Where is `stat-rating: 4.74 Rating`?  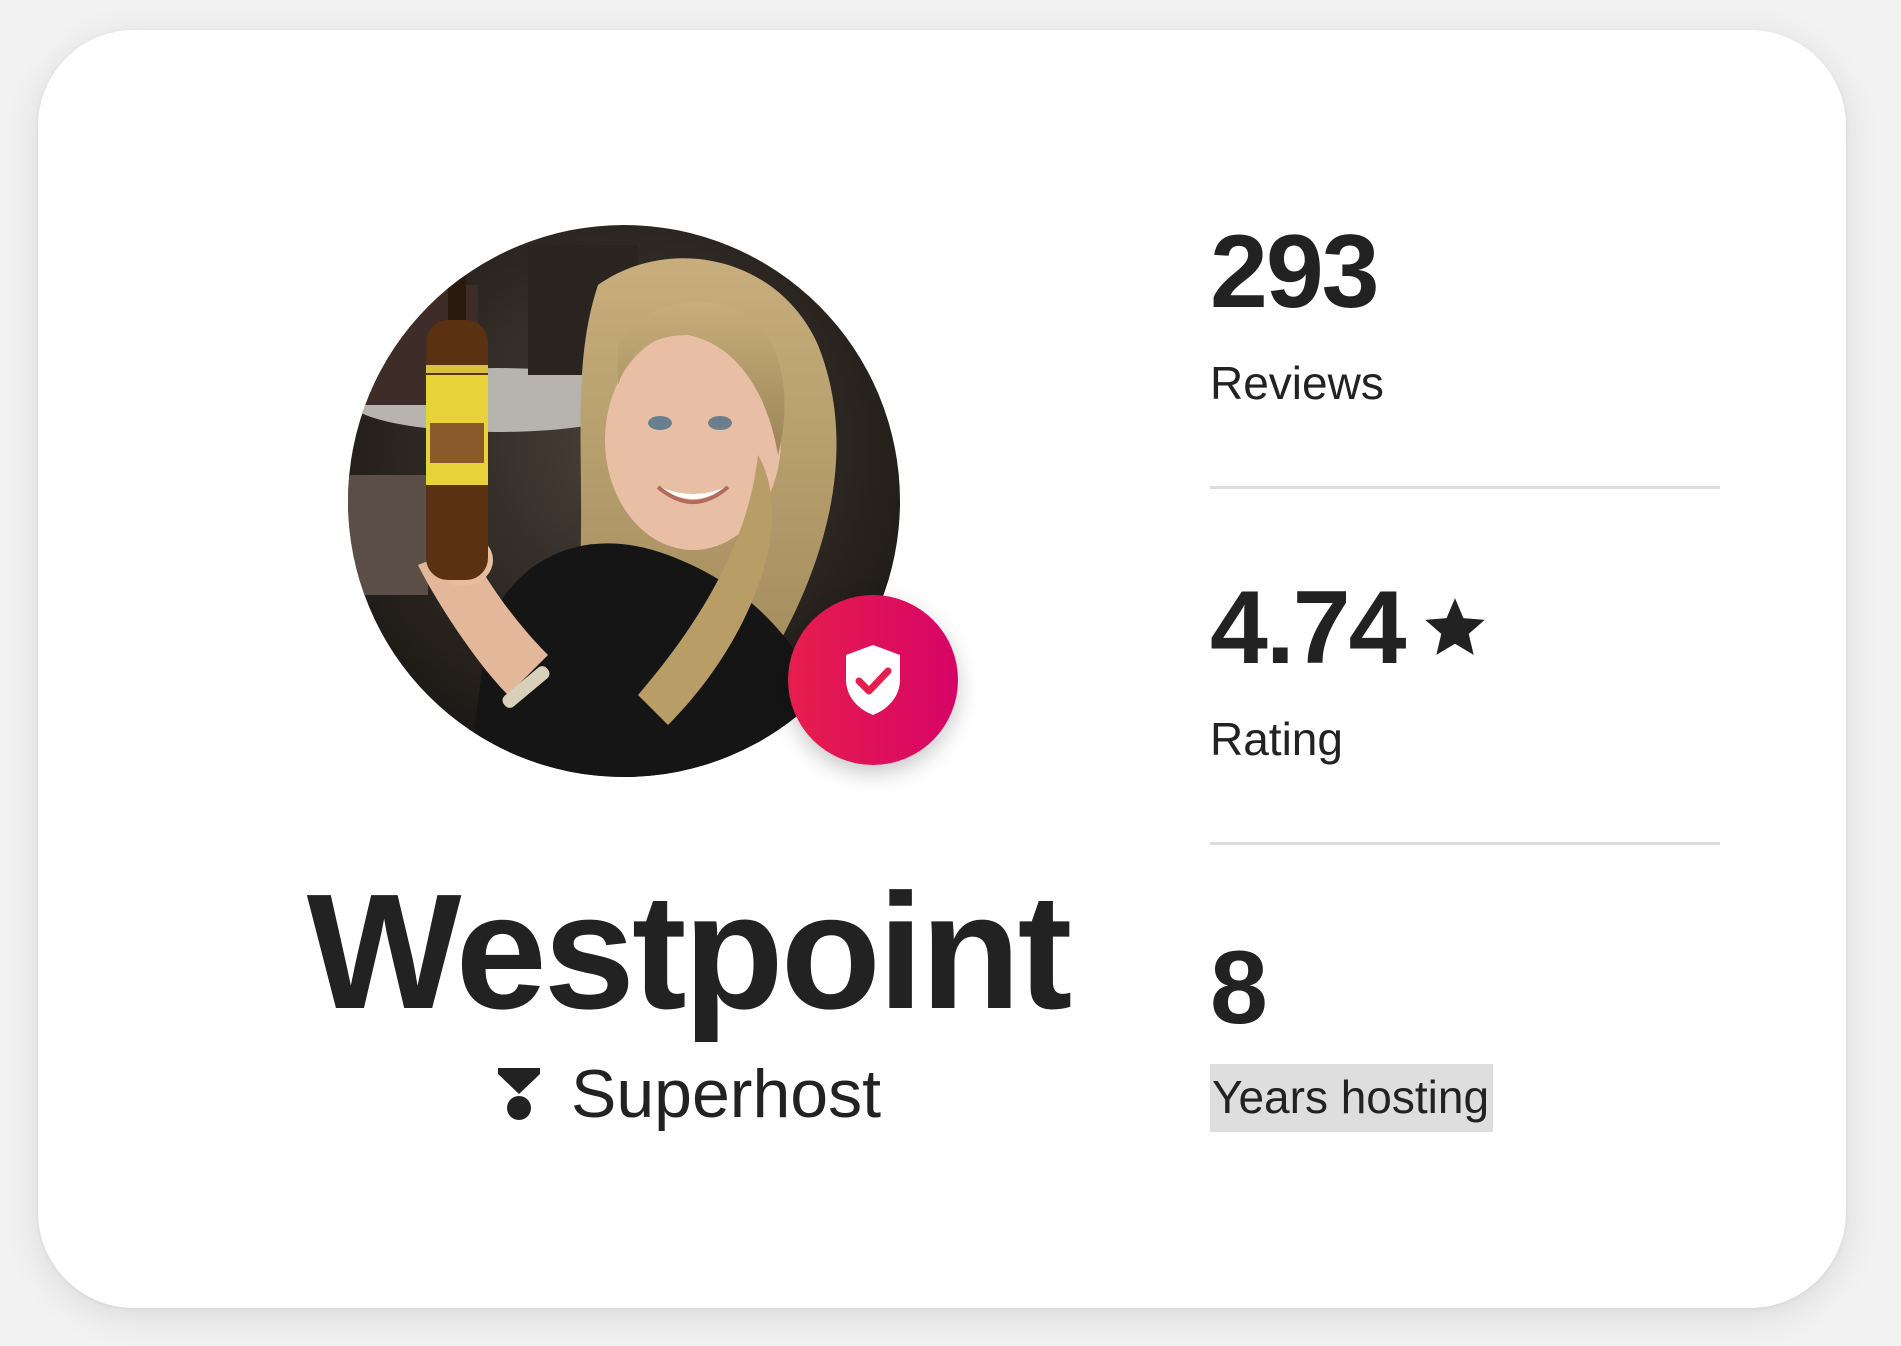 stat-rating: 4.74 Rating is located at coordinates (1465, 669).